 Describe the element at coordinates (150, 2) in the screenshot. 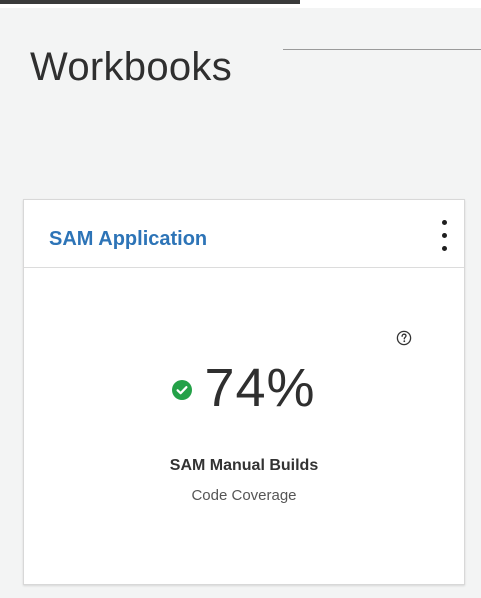

I see `clipped-top-text` at that location.